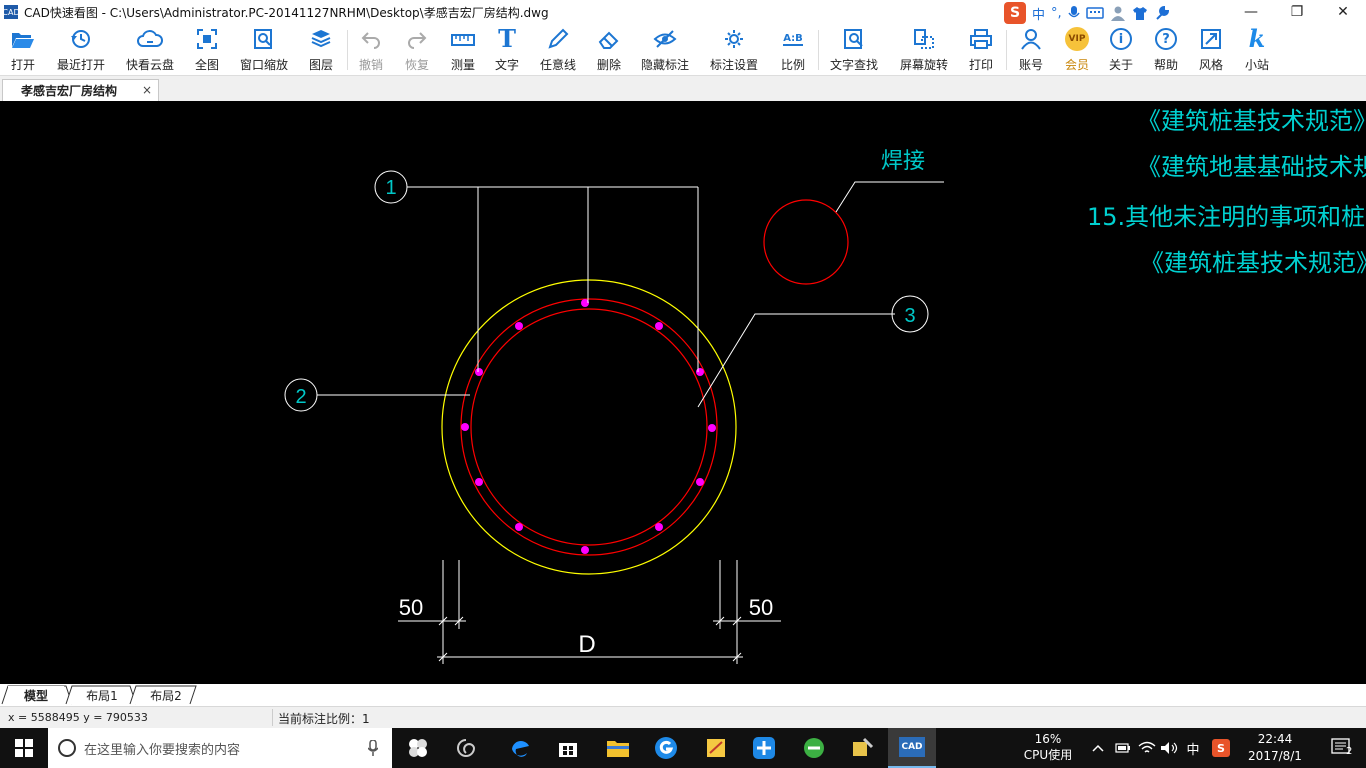  What do you see at coordinates (1275, 739) in the screenshot?
I see `clock-time: 22:44` at bounding box center [1275, 739].